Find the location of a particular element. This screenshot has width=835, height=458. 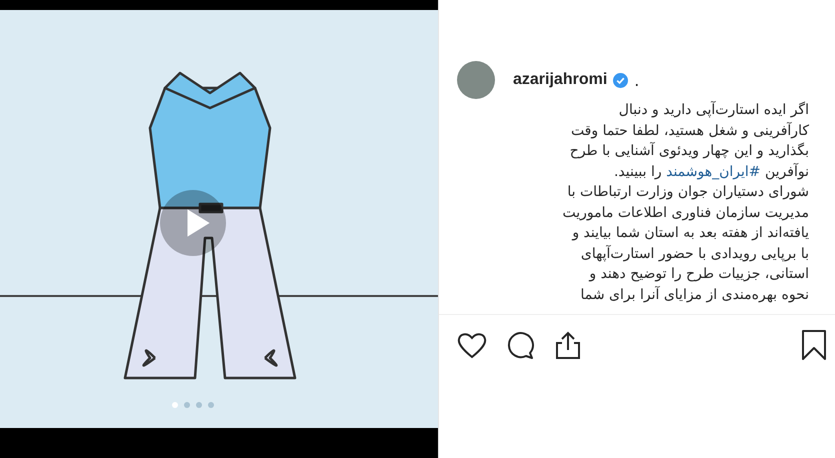

heart-icon is located at coordinates (472, 345).